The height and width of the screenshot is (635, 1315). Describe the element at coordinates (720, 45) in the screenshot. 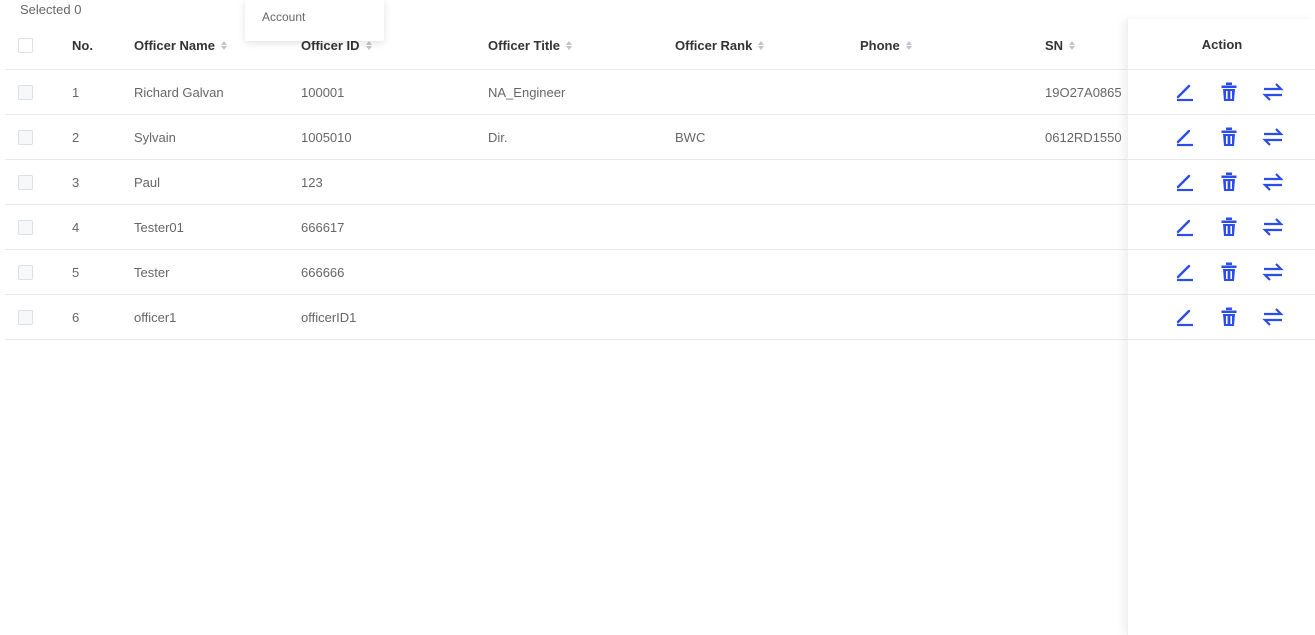

I see `column-header-officer-rank: Officer Rank` at that location.